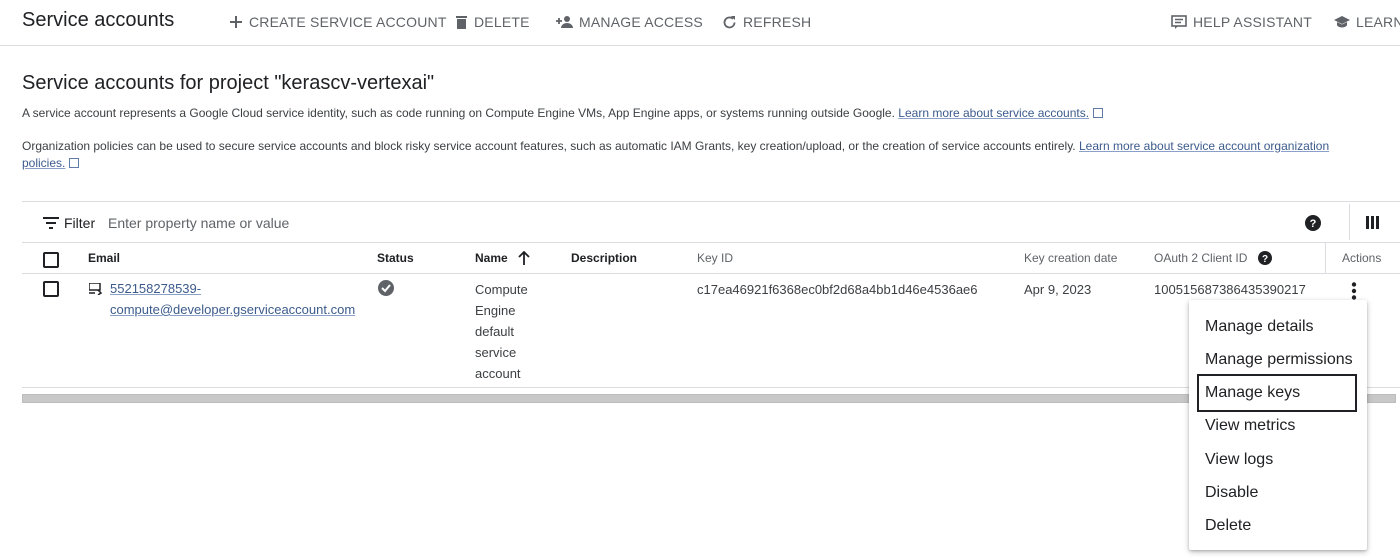 This screenshot has height=558, width=1400. Describe the element at coordinates (308, 223) in the screenshot. I see `filter-input` at that location.